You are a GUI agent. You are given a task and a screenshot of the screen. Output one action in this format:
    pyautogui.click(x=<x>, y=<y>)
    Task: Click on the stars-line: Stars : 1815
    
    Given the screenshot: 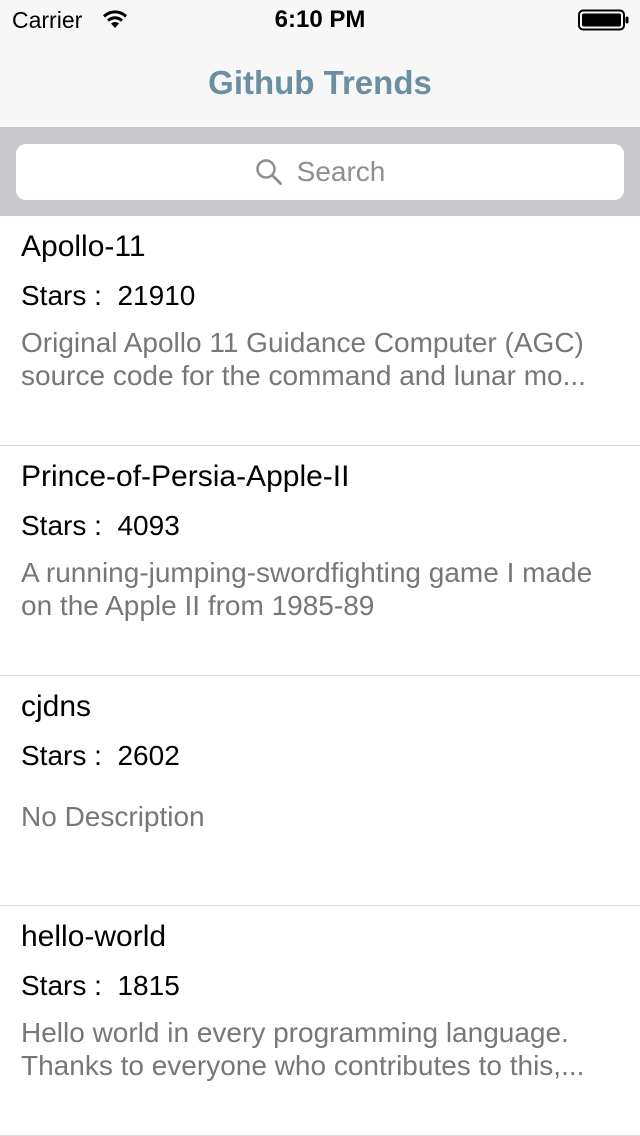 What is the action you would take?
    pyautogui.click(x=100, y=986)
    